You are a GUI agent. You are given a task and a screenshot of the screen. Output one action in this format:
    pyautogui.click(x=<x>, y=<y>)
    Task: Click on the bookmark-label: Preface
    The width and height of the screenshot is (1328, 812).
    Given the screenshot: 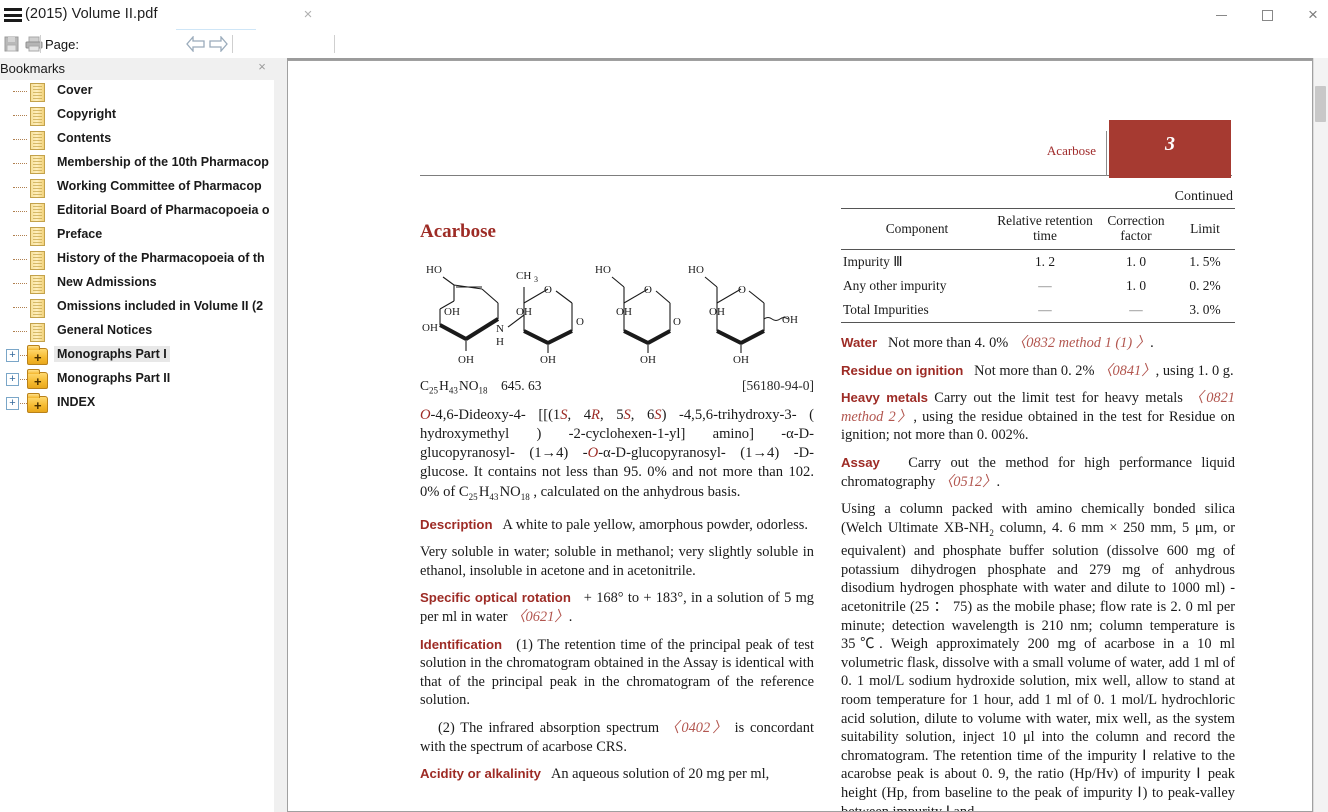 What is the action you would take?
    pyautogui.click(x=80, y=234)
    